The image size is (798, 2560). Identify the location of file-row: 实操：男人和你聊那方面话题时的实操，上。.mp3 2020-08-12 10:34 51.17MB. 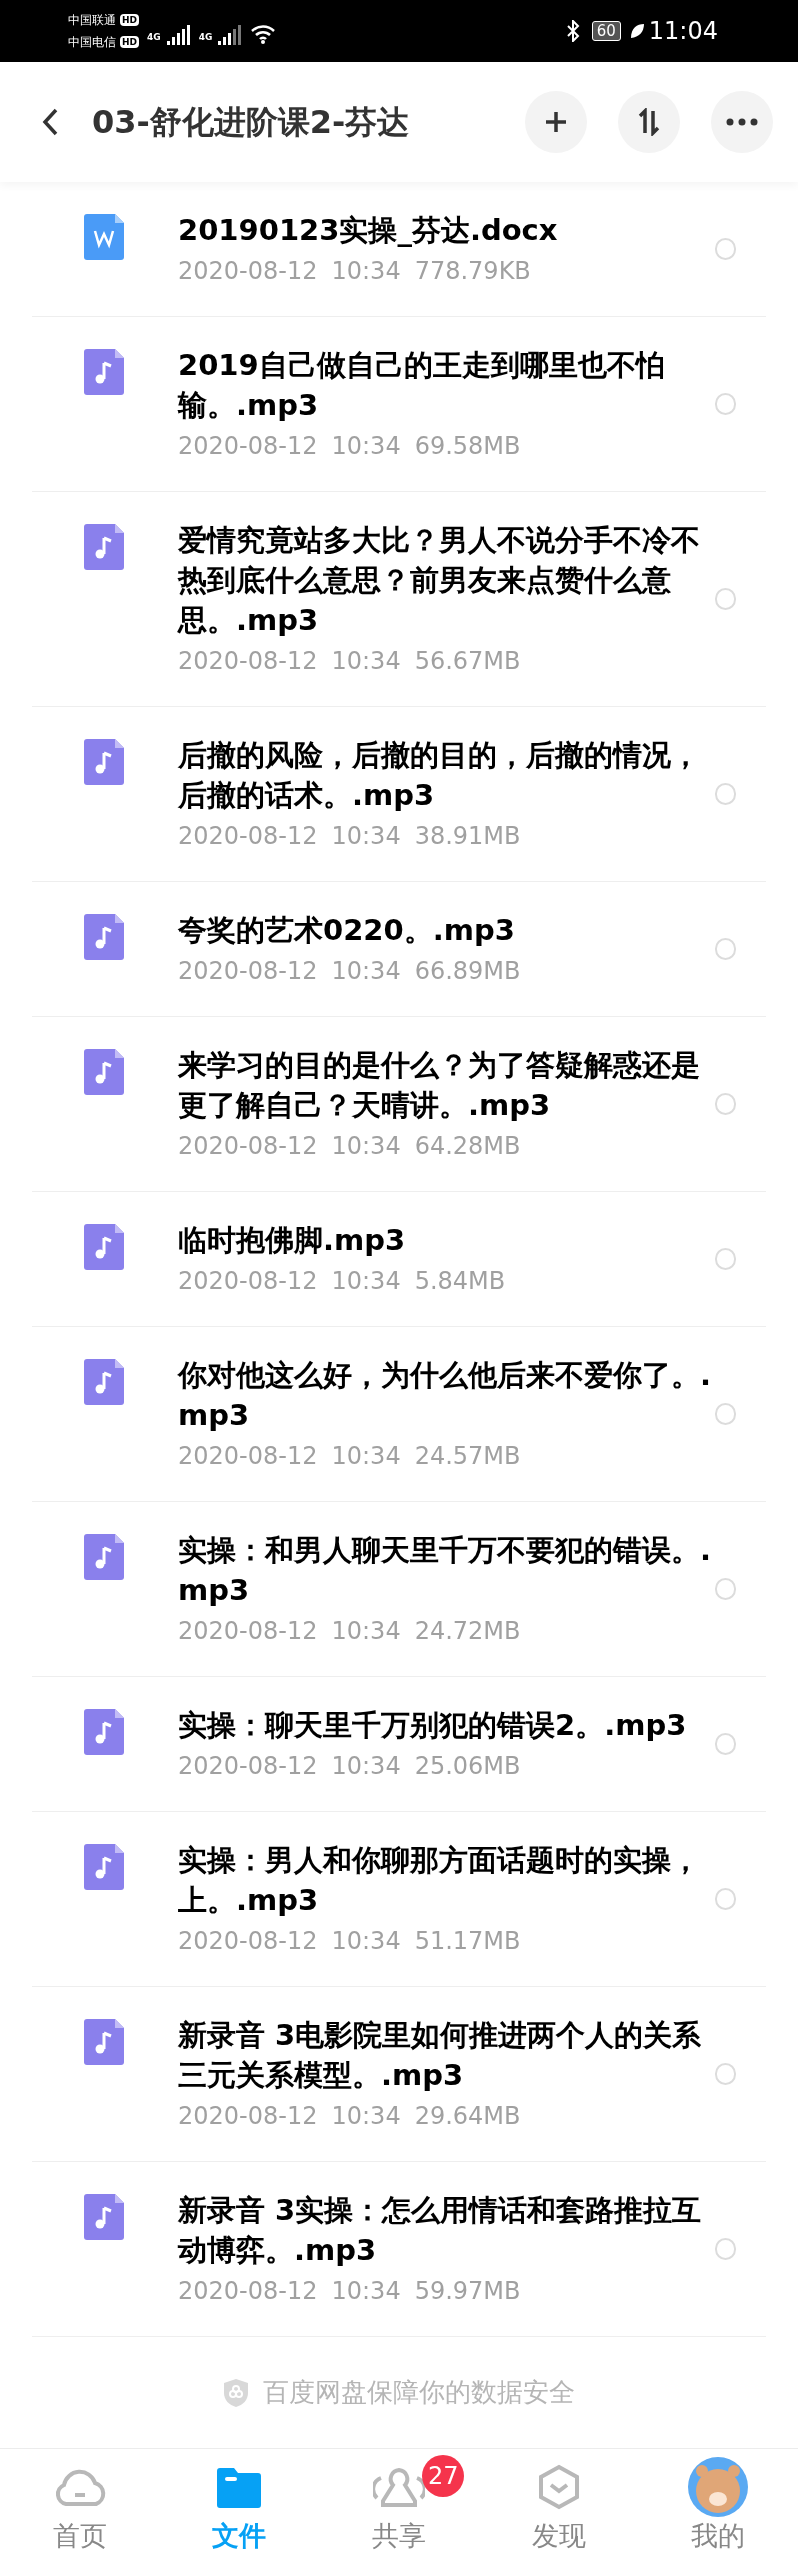
(399, 1899).